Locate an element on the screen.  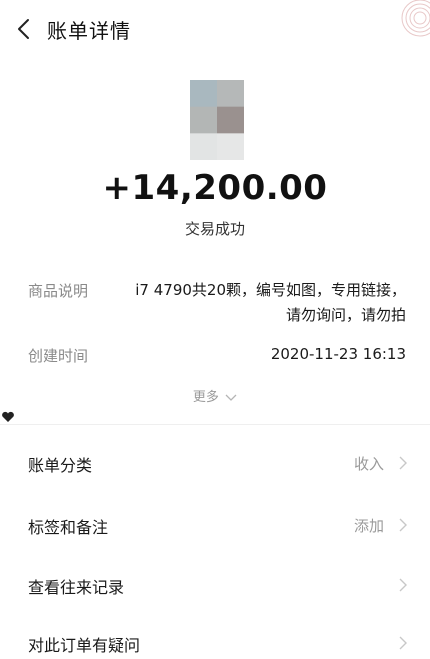
menu-item-label: 账单分类 is located at coordinates (60, 465).